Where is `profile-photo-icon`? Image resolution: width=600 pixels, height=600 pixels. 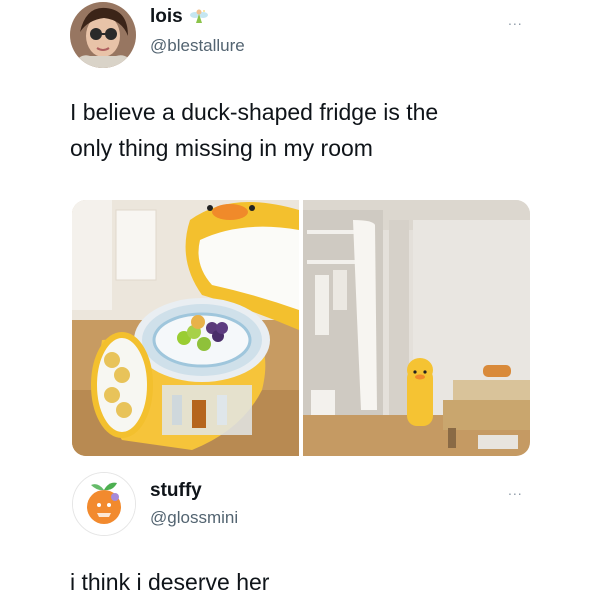
profile-photo-icon is located at coordinates (103, 35).